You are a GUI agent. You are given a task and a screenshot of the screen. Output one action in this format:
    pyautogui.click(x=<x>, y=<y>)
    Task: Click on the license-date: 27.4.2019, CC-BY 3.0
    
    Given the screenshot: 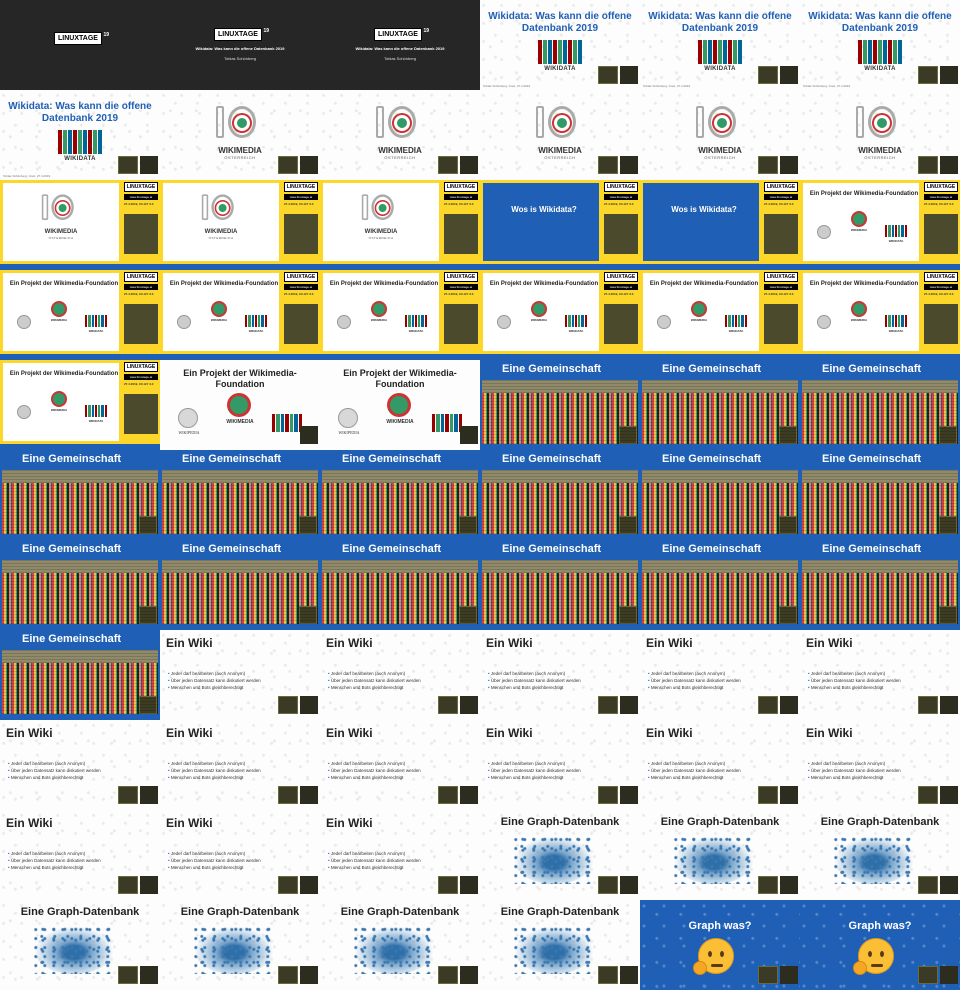 What is the action you would take?
    pyautogui.click(x=619, y=204)
    